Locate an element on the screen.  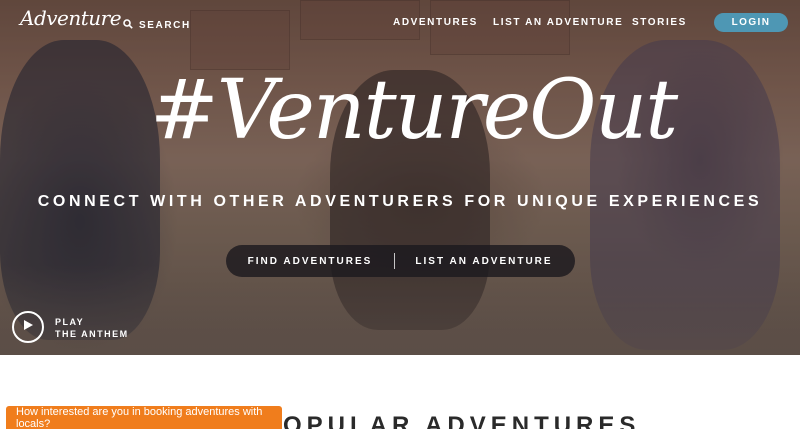
nav-link-adventures: ADVENTURES is located at coordinates (435, 22).